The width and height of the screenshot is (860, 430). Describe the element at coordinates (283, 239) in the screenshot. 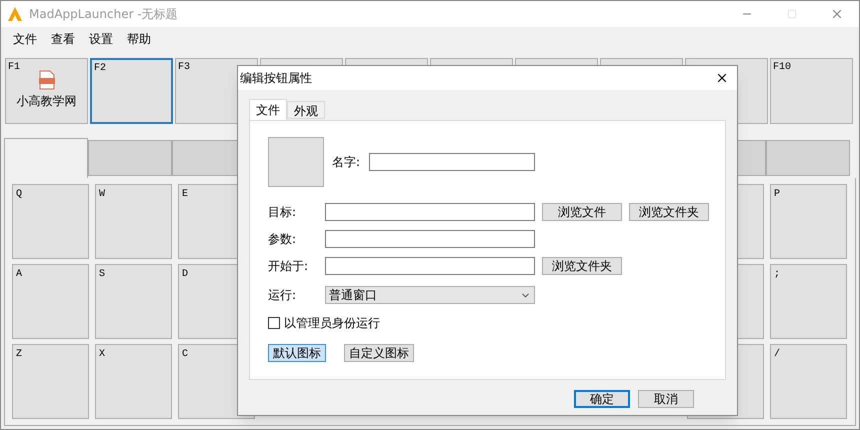

I see `field-label: 参数:` at that location.